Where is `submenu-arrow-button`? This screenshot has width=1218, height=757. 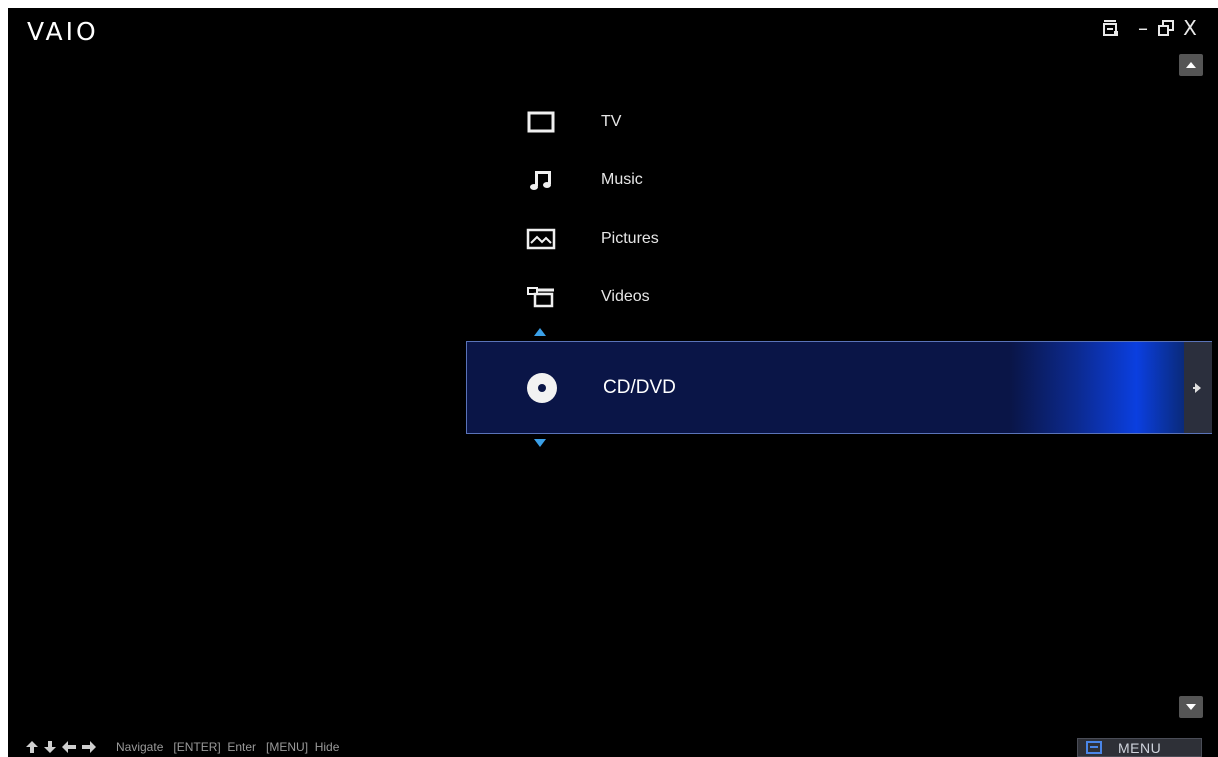
submenu-arrow-button is located at coordinates (1198, 387).